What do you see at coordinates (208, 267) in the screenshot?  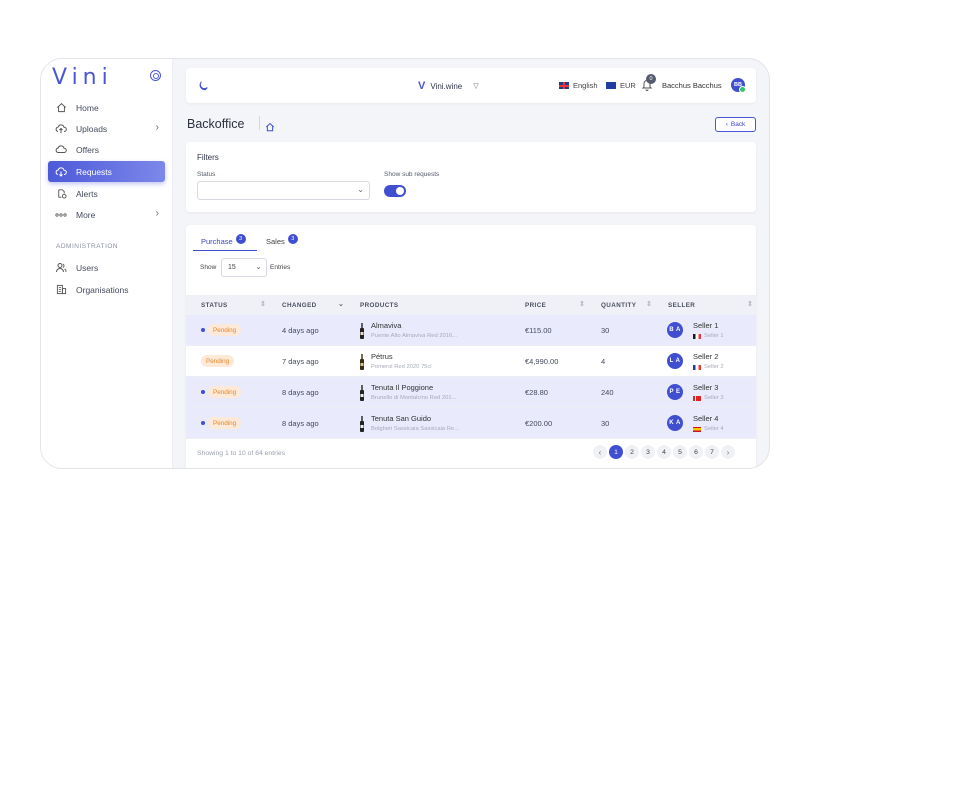 I see `show-label: Show` at bounding box center [208, 267].